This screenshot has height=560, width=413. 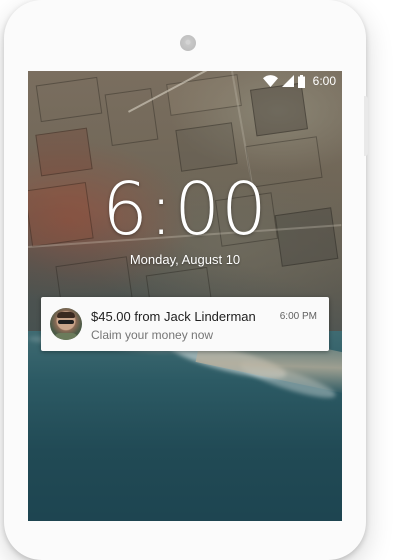 What do you see at coordinates (188, 43) in the screenshot?
I see `earpiece-speaker` at bounding box center [188, 43].